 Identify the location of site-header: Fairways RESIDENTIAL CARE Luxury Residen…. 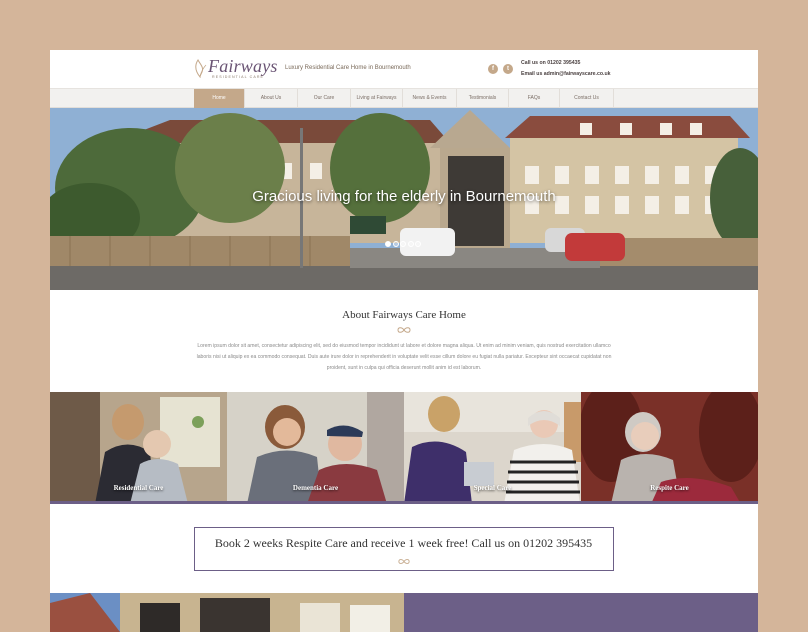
(404, 69).